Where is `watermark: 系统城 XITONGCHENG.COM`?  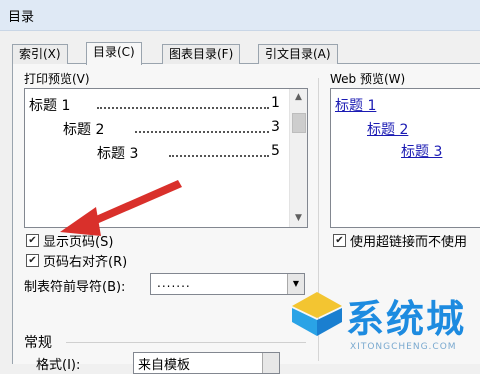 watermark: 系统城 XITONGCHENG.COM is located at coordinates (384, 323).